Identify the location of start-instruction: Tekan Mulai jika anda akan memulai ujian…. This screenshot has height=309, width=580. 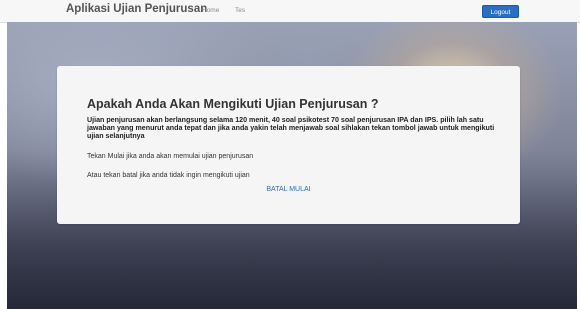
(170, 156).